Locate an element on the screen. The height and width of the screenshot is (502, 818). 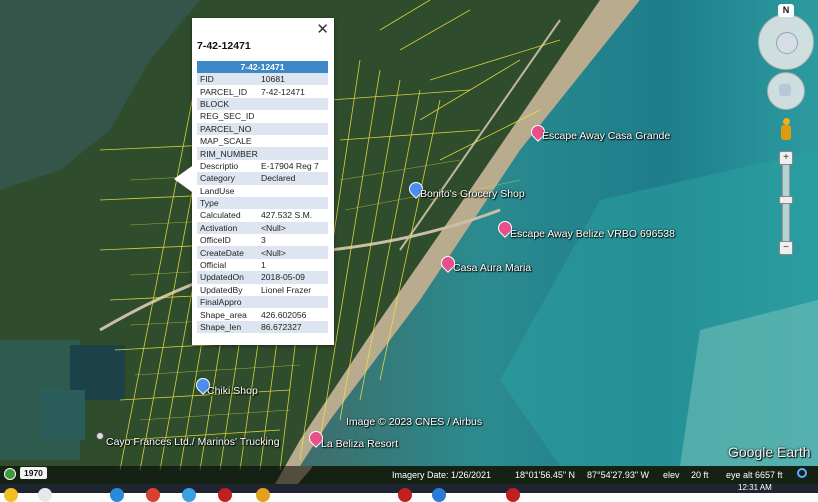
google-earth-logo: Google Earth is located at coordinates (769, 452).